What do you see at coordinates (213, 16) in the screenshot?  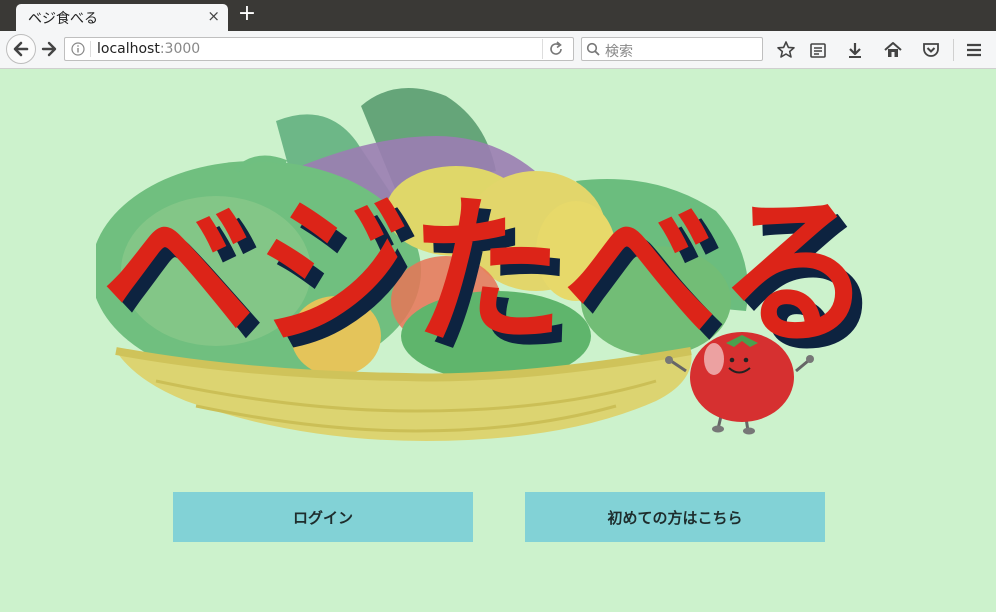 I see `close-tab-icon: ×` at bounding box center [213, 16].